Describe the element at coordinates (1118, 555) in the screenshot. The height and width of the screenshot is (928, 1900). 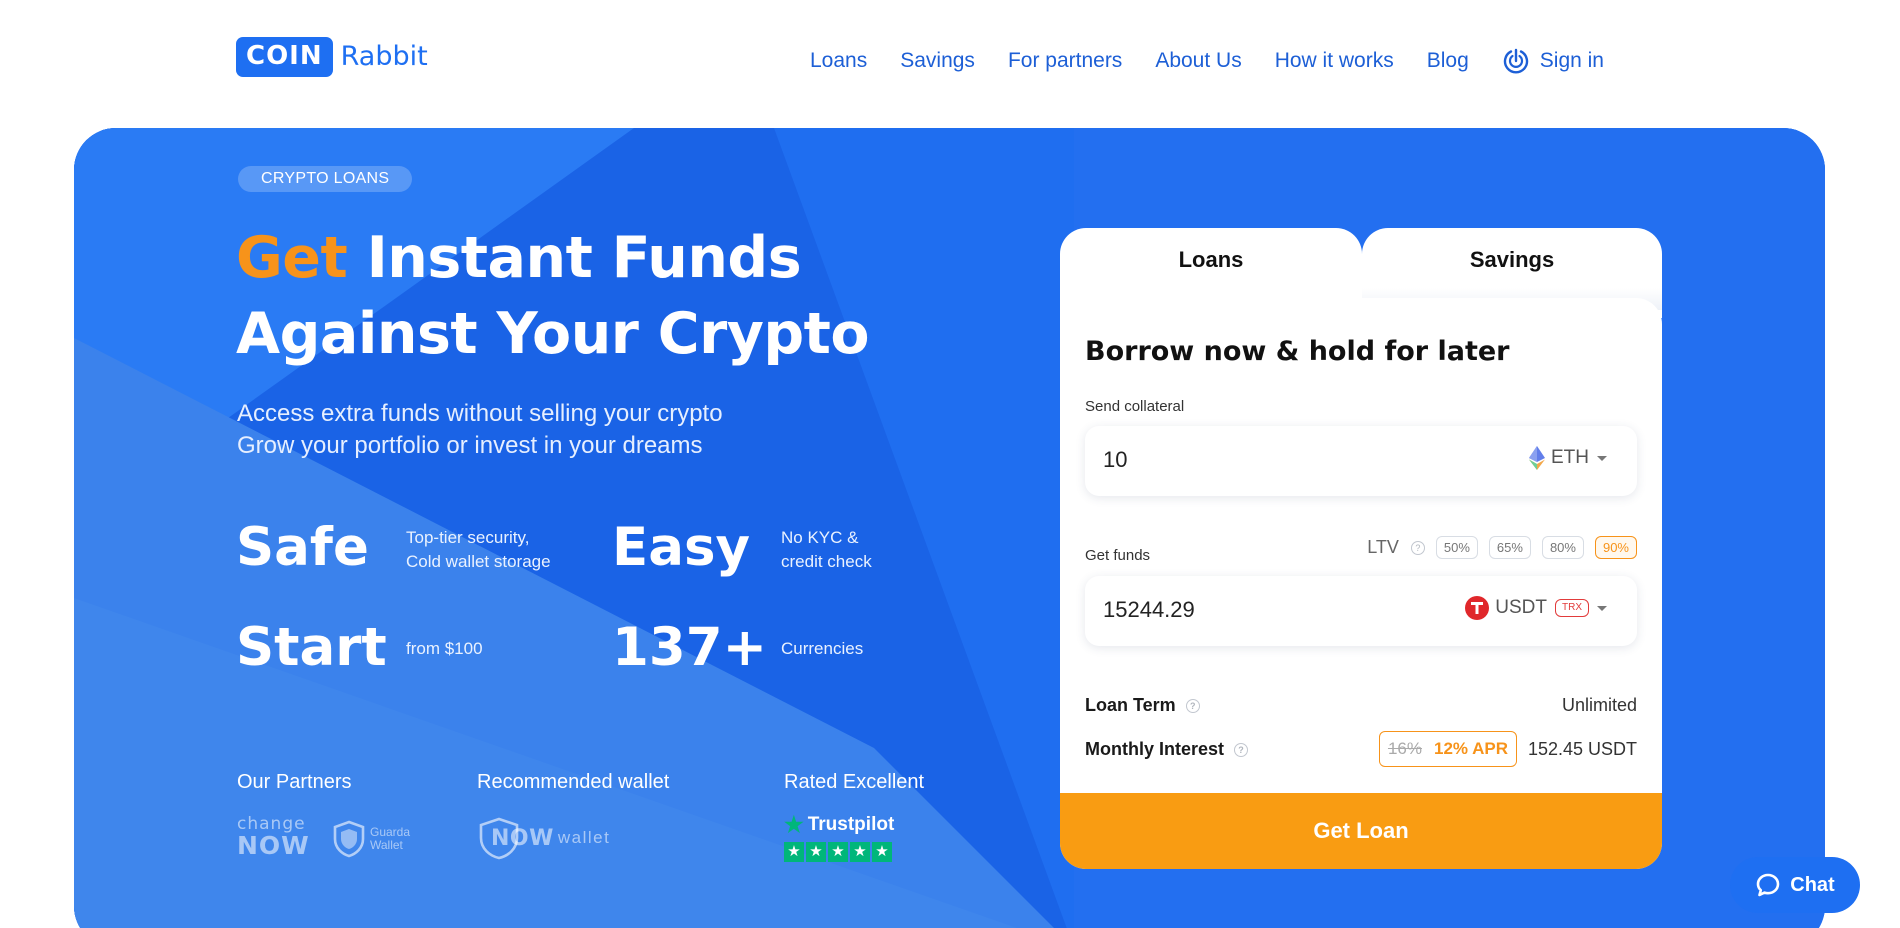
I see `get-funds-label: Get funds` at that location.